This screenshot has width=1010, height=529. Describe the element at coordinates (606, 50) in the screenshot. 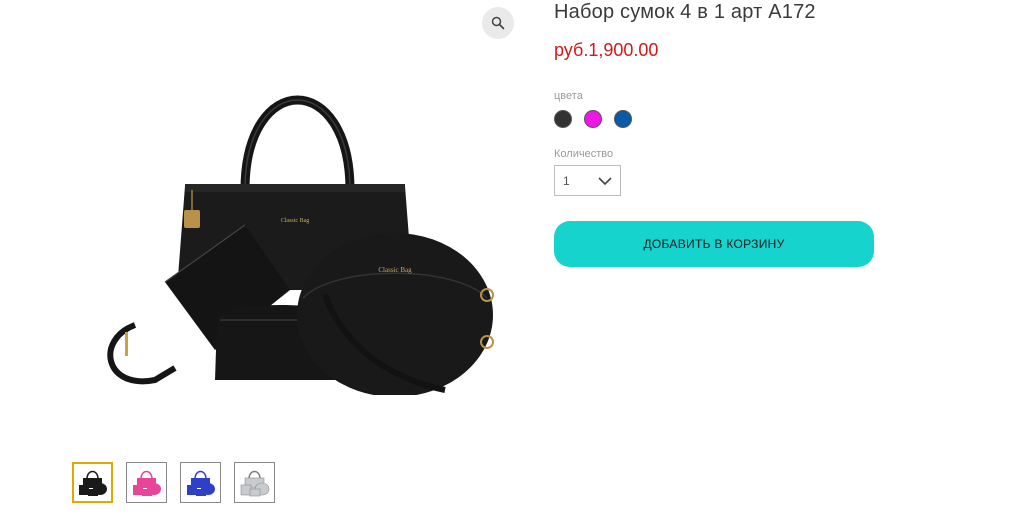

I see `product-price: руб.1,900.00` at that location.